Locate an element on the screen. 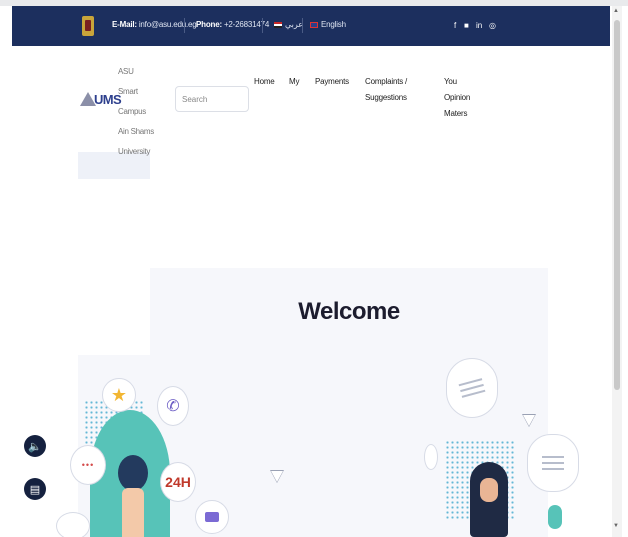  ums-logo: UMS is located at coordinates (101, 100).